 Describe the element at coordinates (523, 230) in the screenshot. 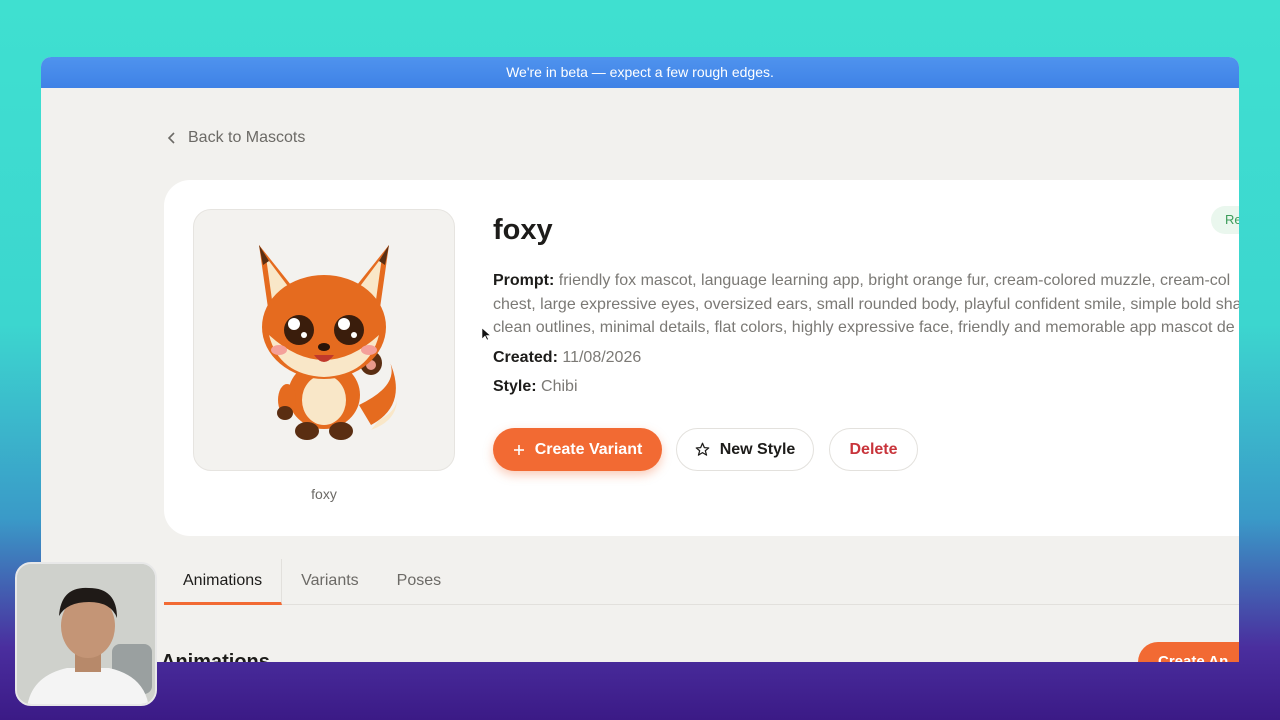

I see `mascot-title: foxy` at that location.